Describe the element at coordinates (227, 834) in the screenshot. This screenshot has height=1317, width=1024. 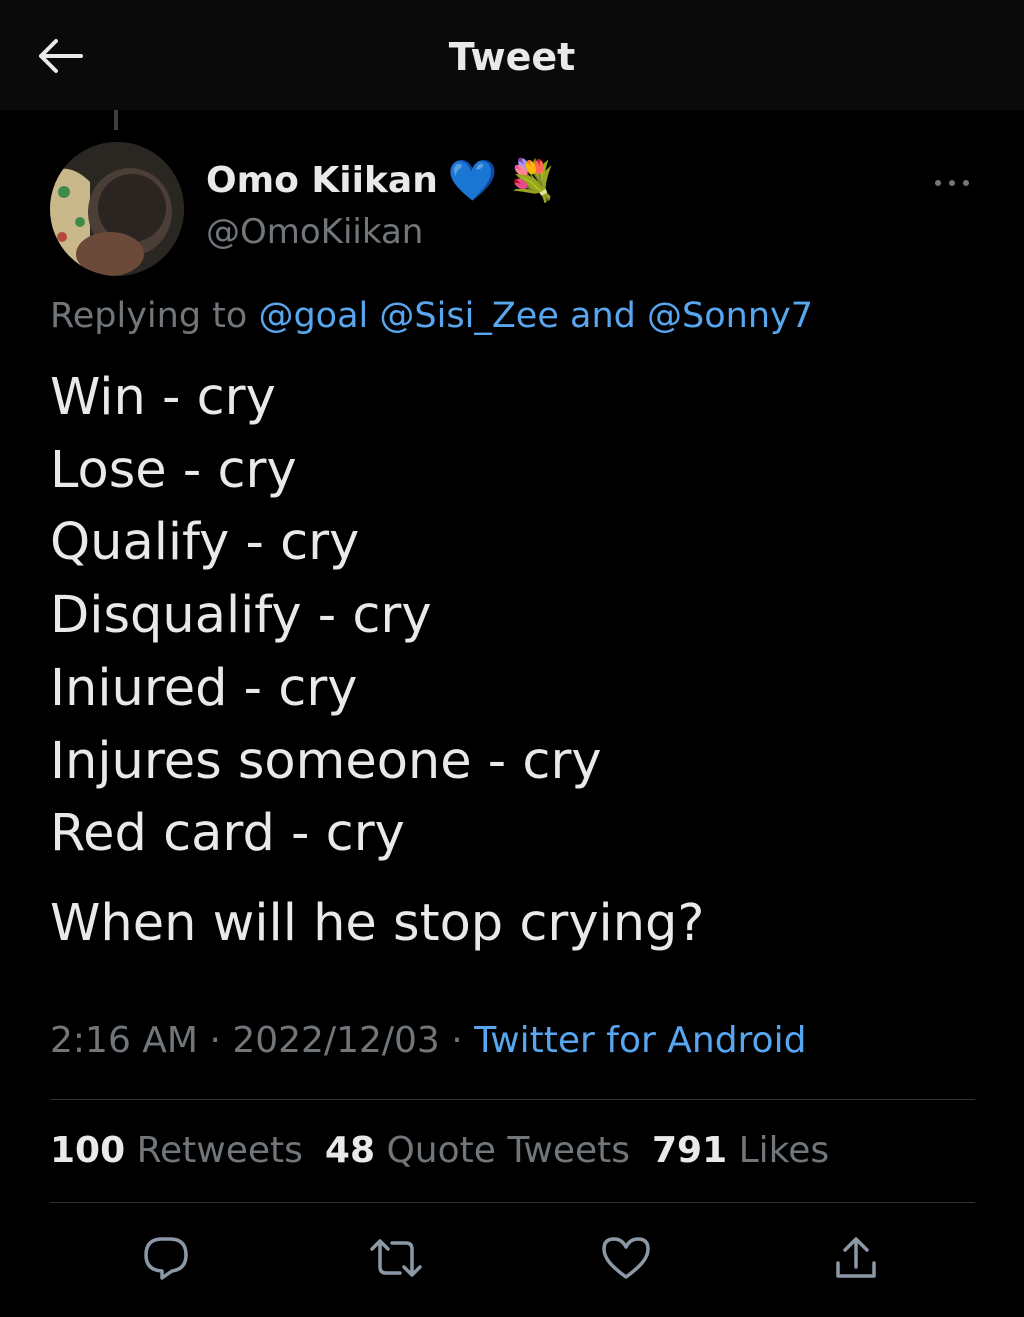
I see `tweet-line: Red card - cry` at that location.